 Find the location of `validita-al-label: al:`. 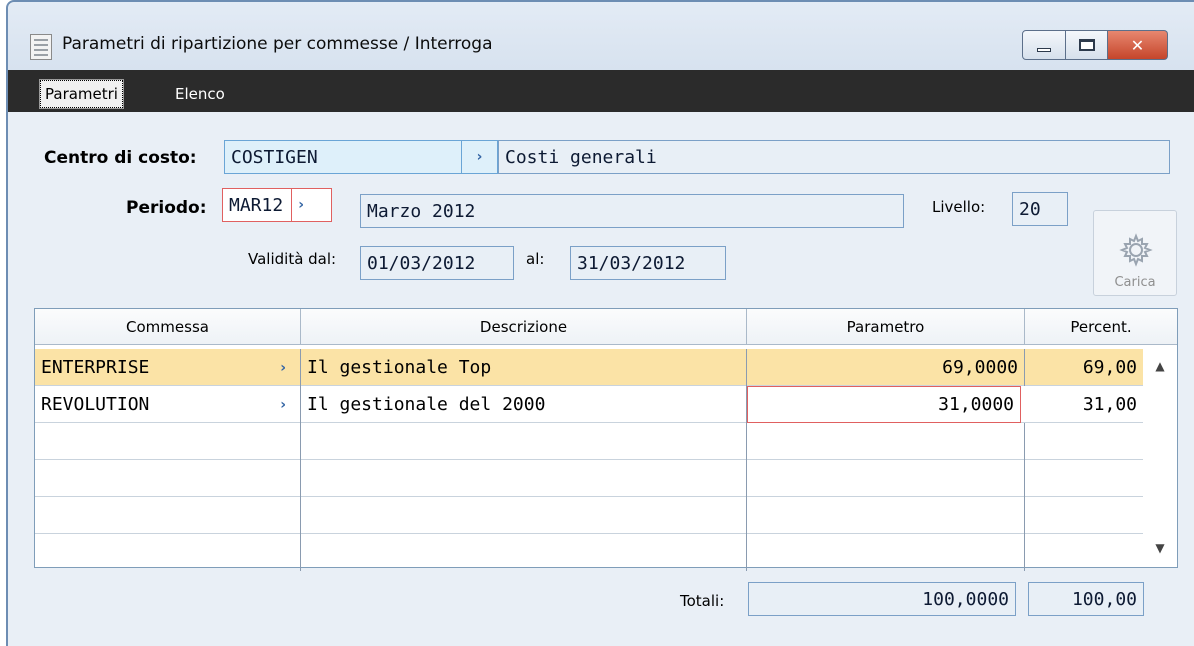

validita-al-label: al: is located at coordinates (535, 259).